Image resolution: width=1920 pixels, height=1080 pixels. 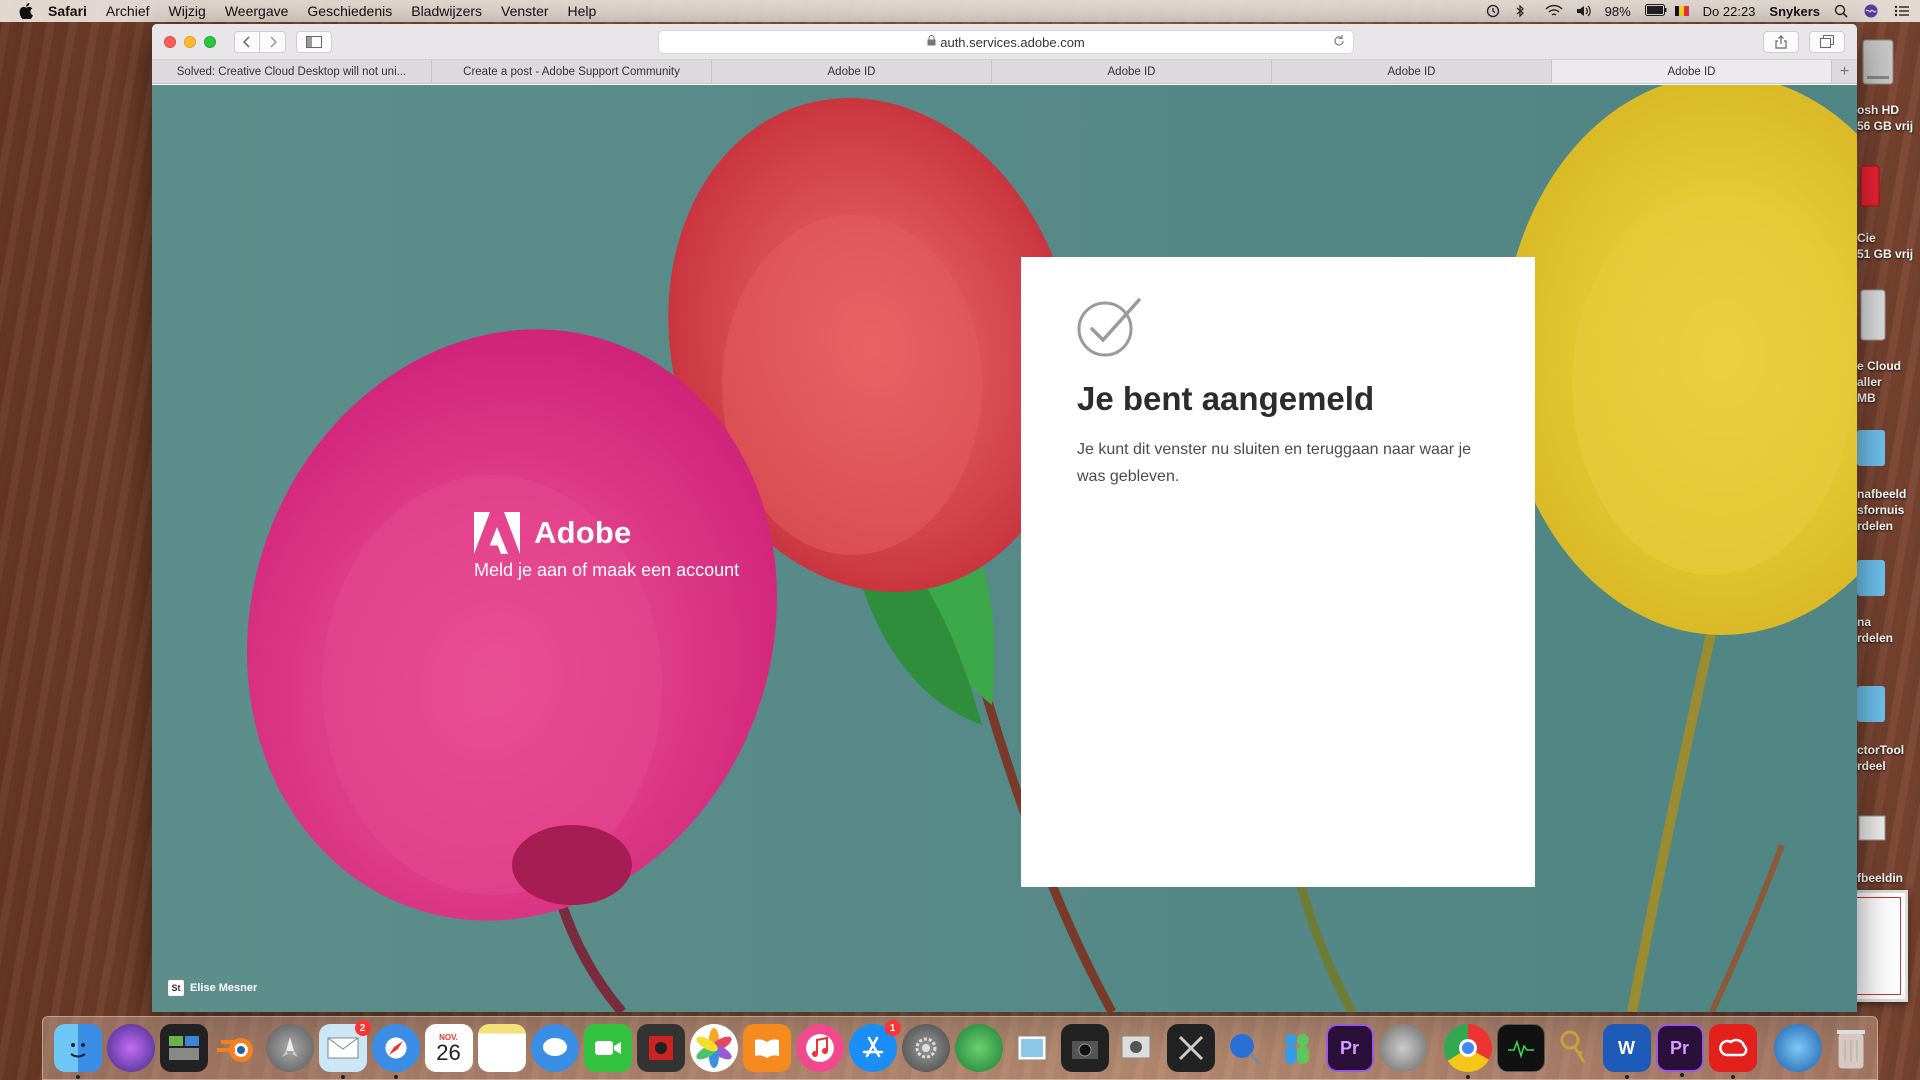 I want to click on desktop-label-3: e Cloud aller MB, so click(x=1879, y=382).